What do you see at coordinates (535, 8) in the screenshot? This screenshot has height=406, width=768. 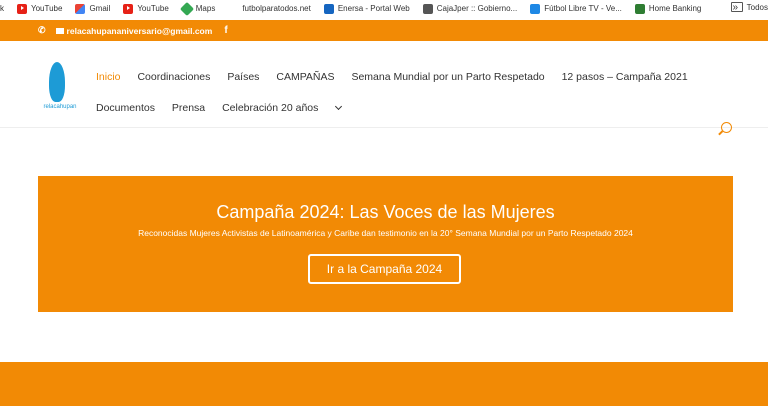 I see `futbol-libre-icon` at bounding box center [535, 8].